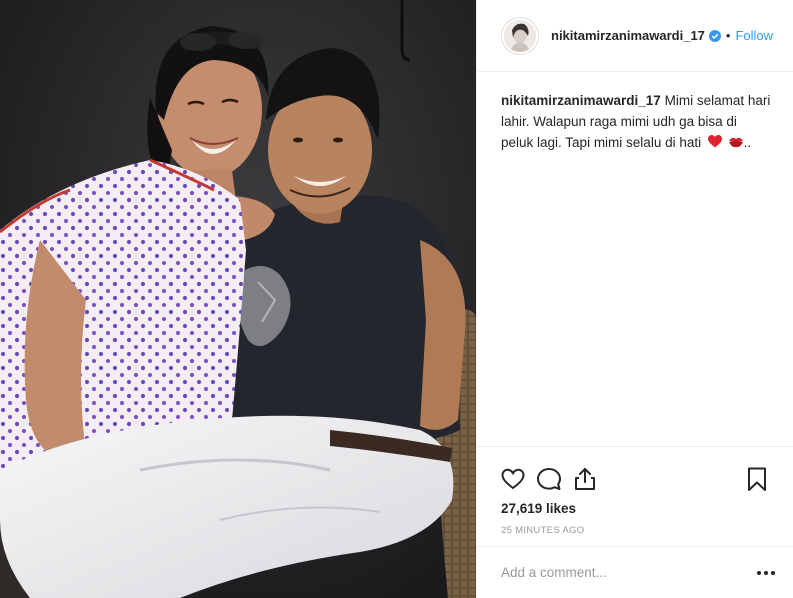  What do you see at coordinates (542, 530) in the screenshot?
I see `post-timestamp: 25 MINUTES AGO` at bounding box center [542, 530].